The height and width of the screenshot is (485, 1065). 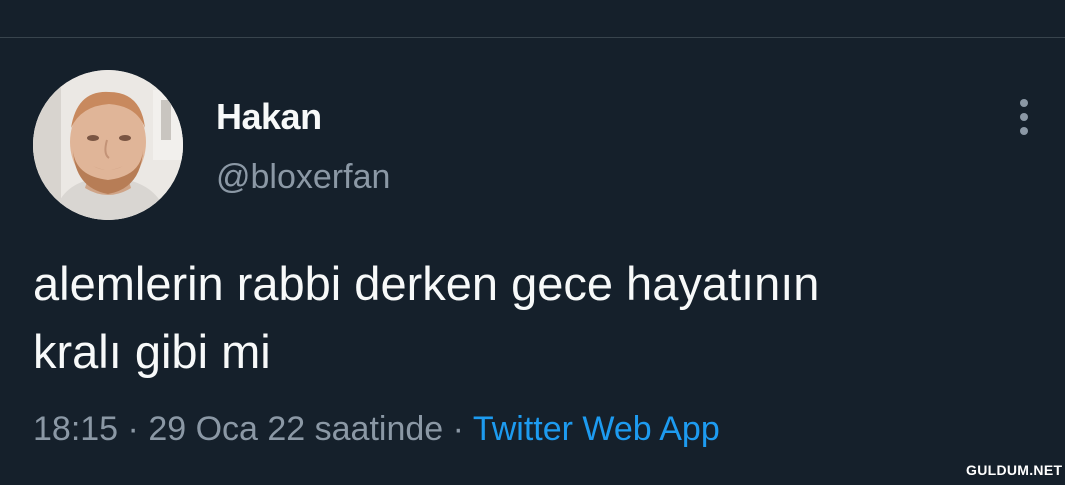 What do you see at coordinates (532, 37) in the screenshot?
I see `top-divider` at bounding box center [532, 37].